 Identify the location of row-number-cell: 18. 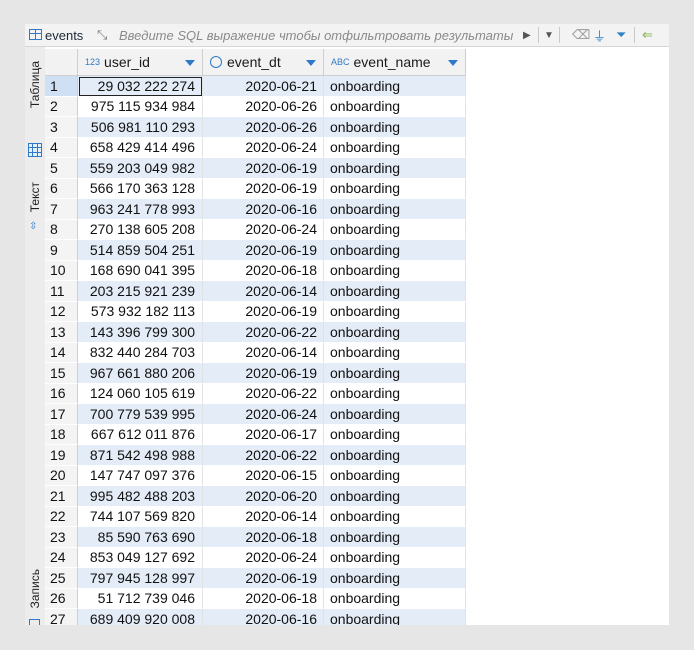
(61, 434).